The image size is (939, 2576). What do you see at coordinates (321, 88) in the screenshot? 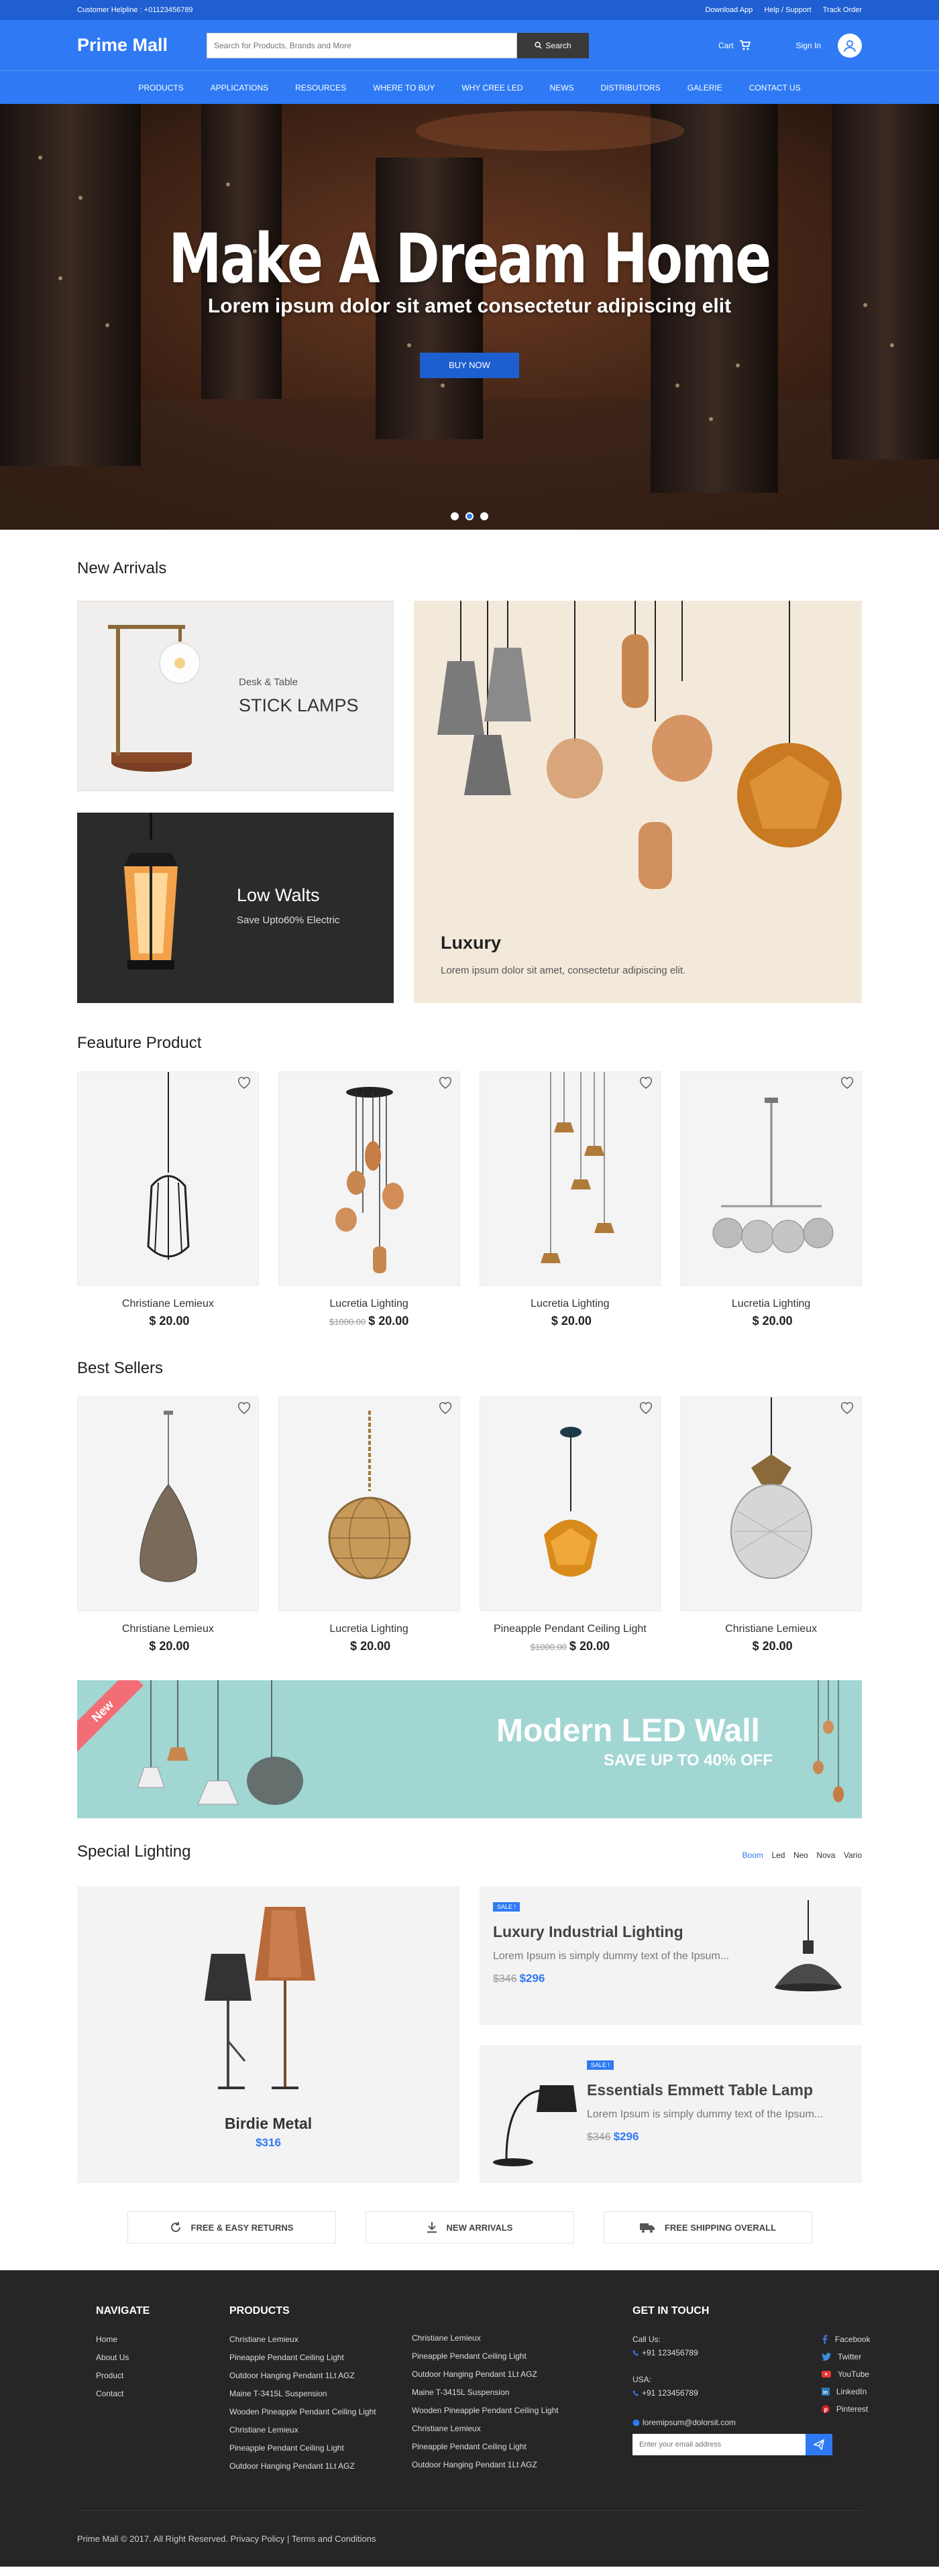
I see `nav-item-resources: RESOURCES` at bounding box center [321, 88].